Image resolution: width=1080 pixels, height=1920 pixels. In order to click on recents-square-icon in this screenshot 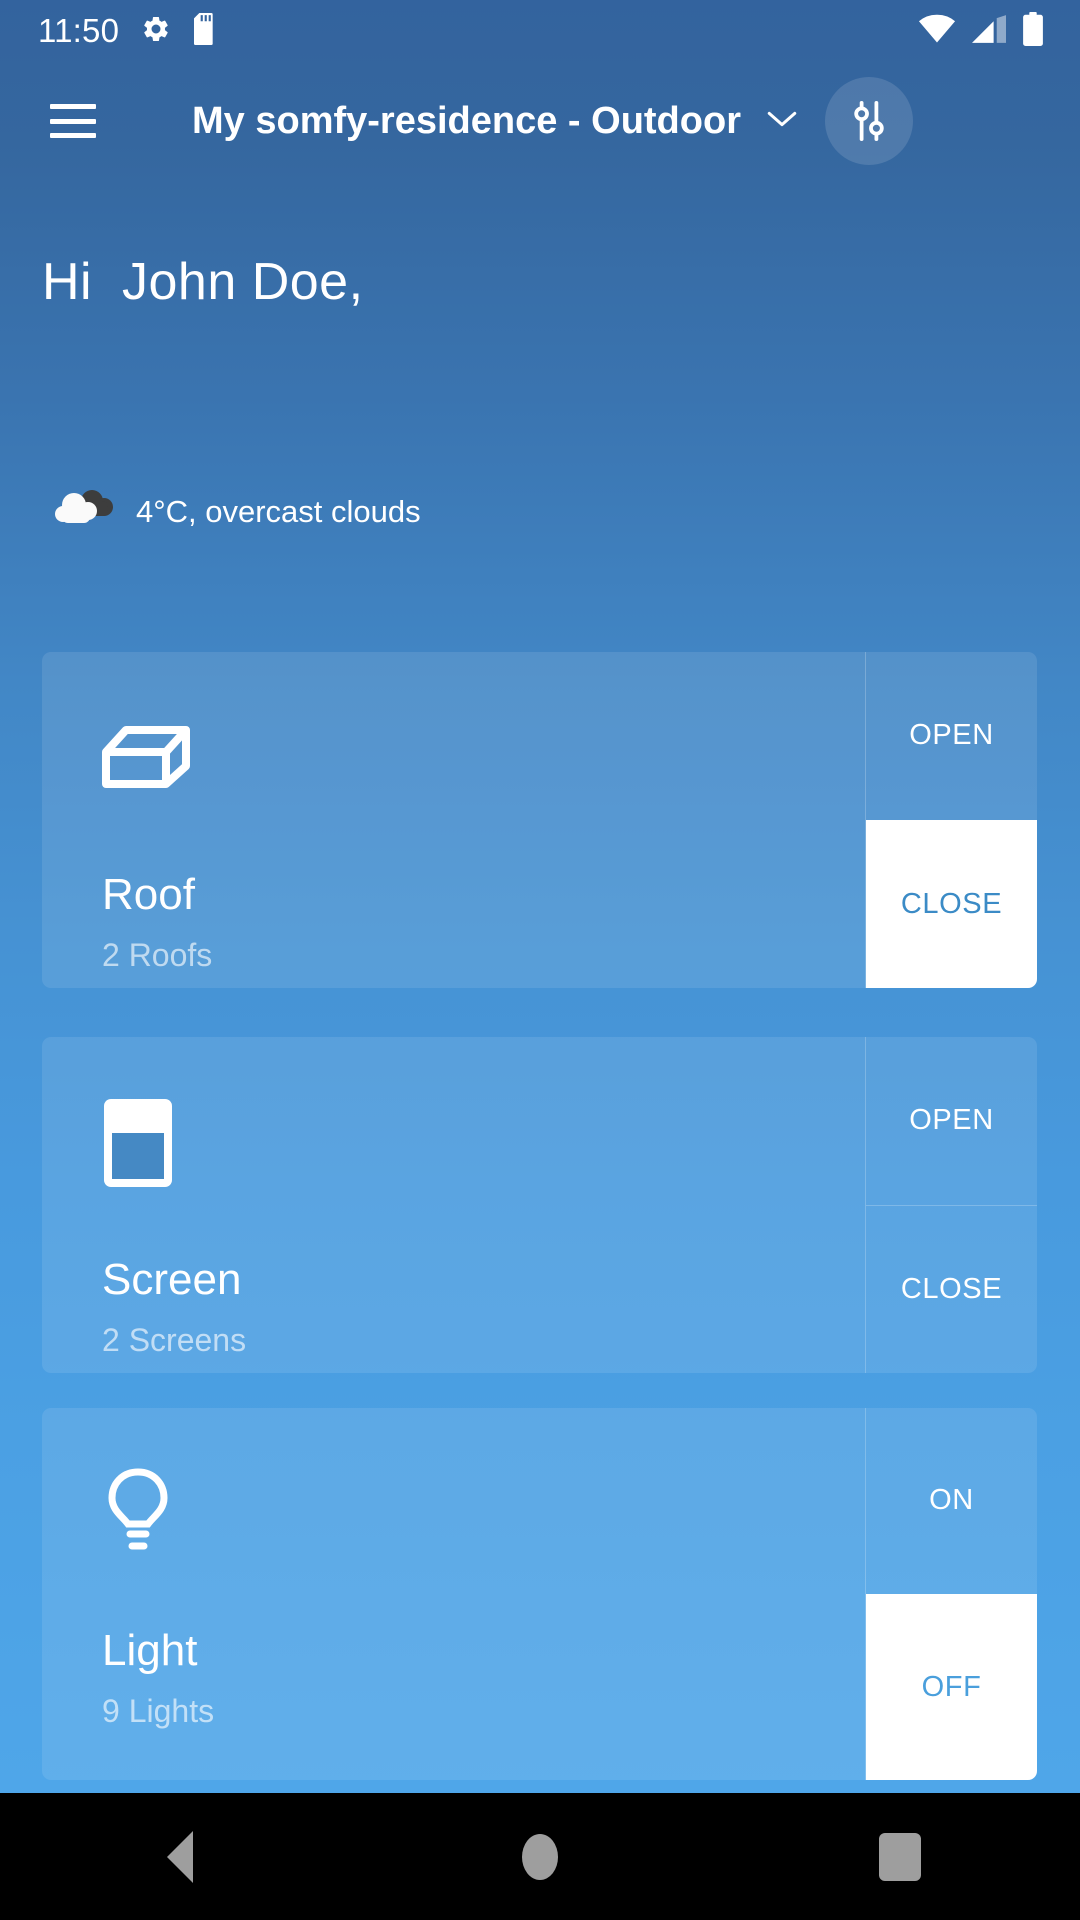, I will do `click(900, 1856)`.